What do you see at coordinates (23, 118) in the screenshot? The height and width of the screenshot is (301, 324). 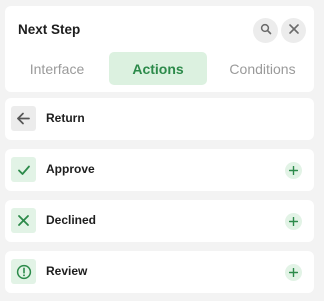 I see `arrow-left-icon` at bounding box center [23, 118].